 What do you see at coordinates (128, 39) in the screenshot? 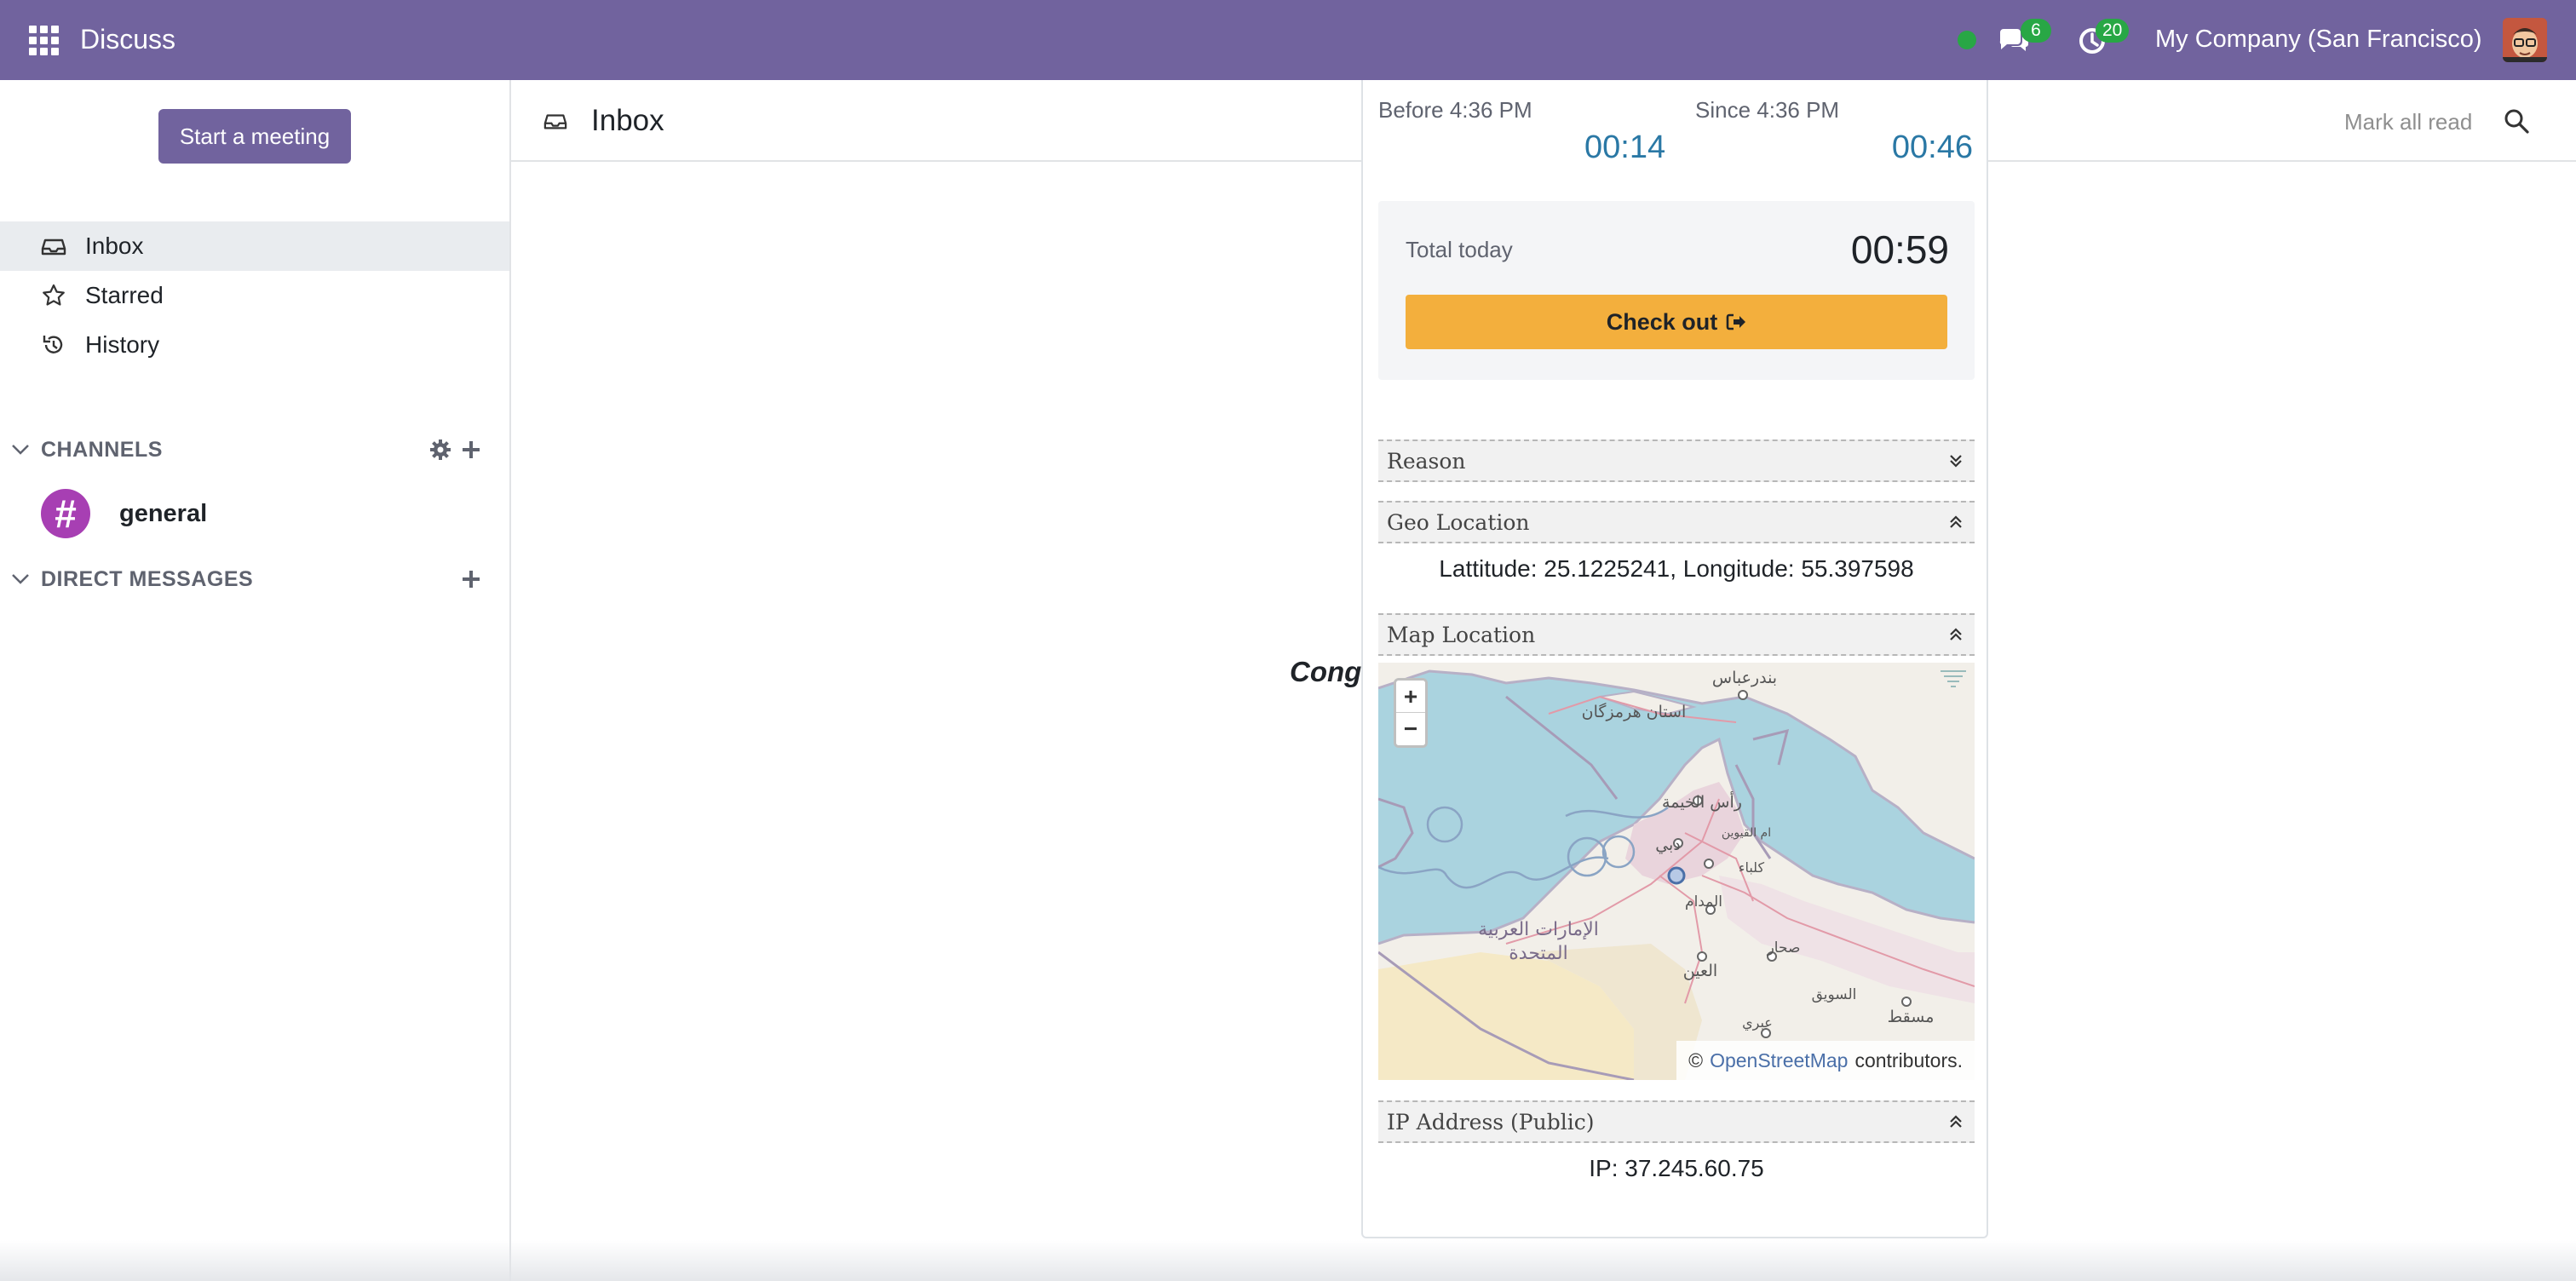
I see `app-name: Discuss` at bounding box center [128, 39].